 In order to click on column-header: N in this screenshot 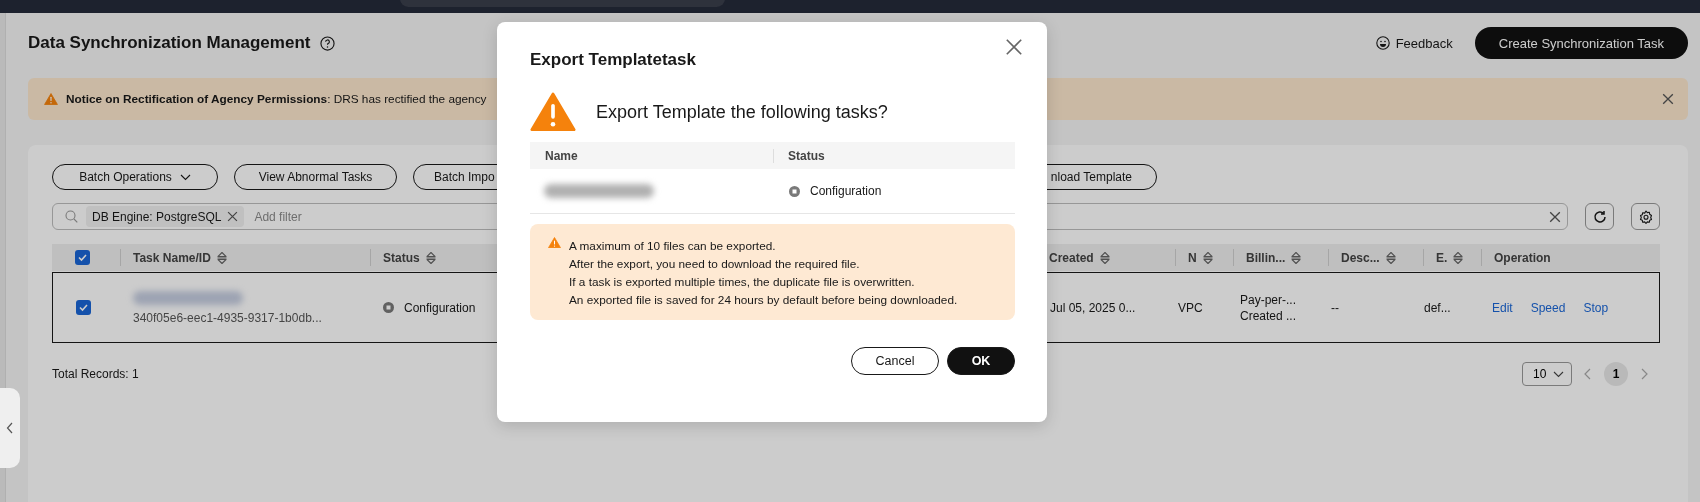, I will do `click(1194, 257)`.